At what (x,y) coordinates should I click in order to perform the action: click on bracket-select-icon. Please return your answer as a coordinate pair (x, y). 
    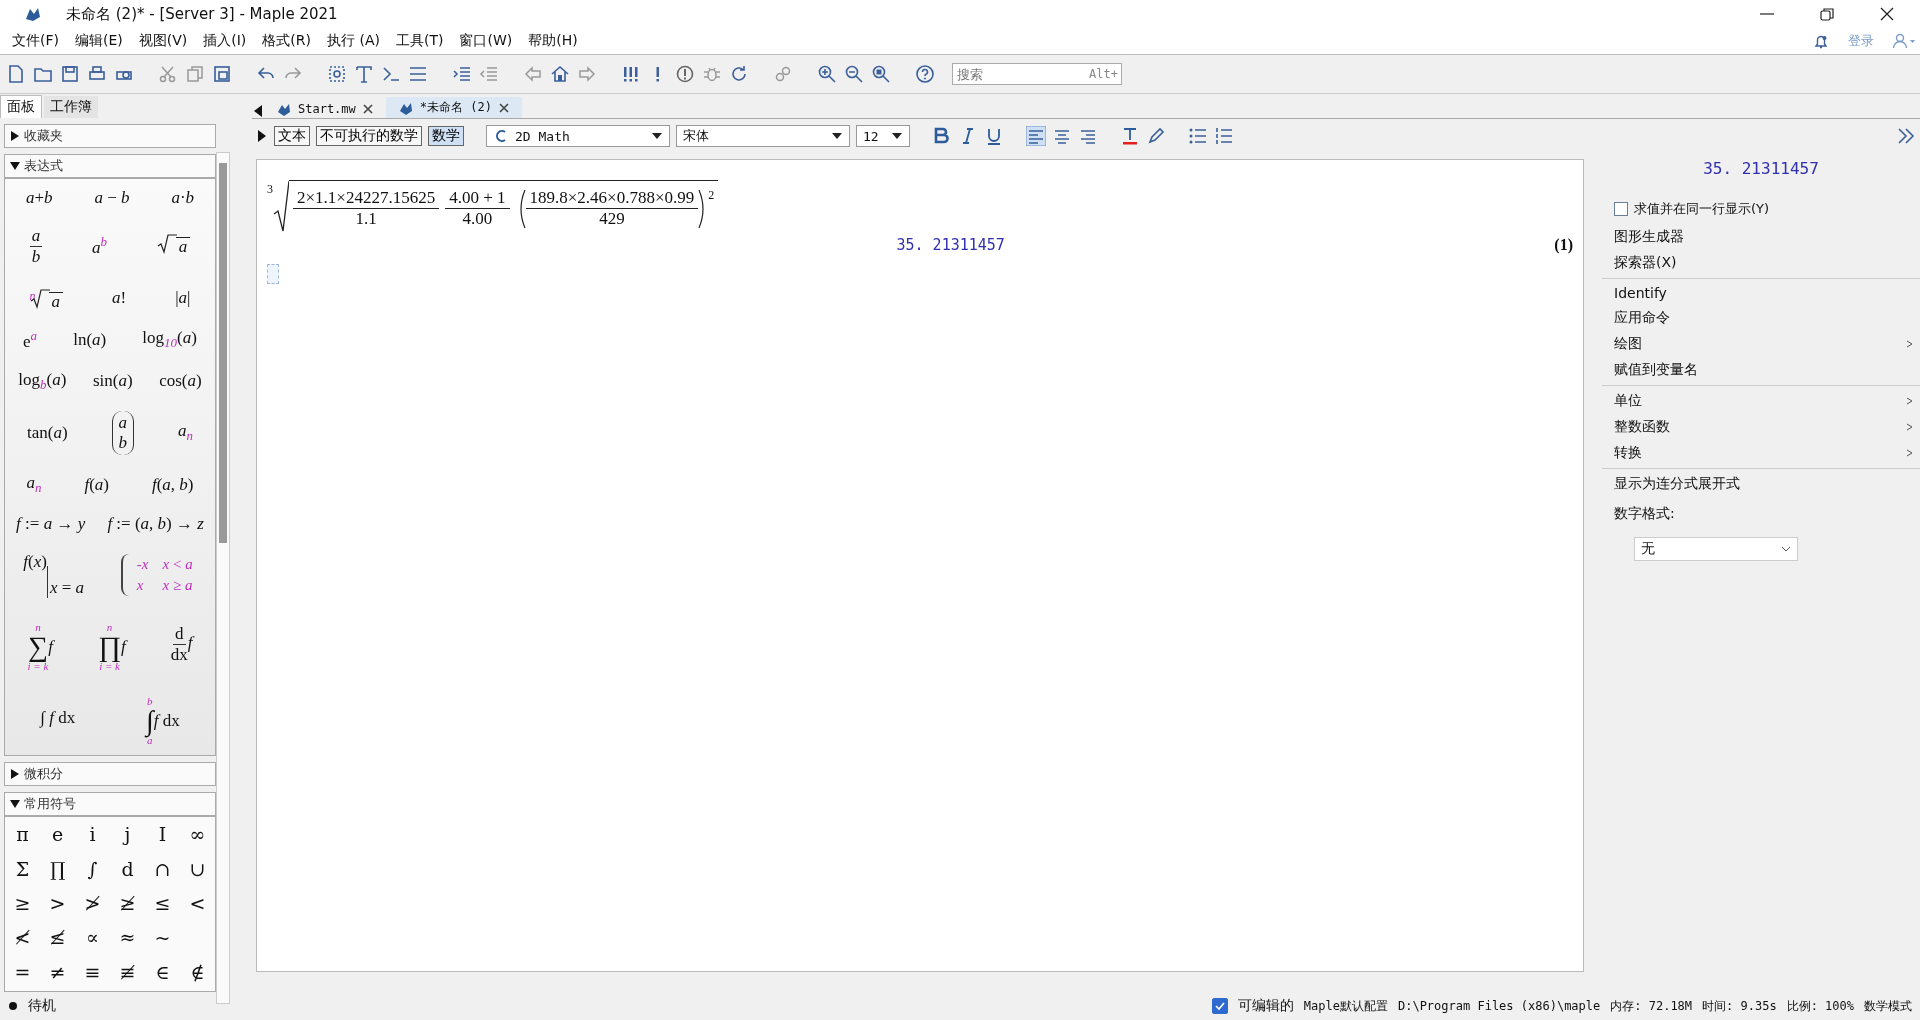
    Looking at the image, I should click on (337, 74).